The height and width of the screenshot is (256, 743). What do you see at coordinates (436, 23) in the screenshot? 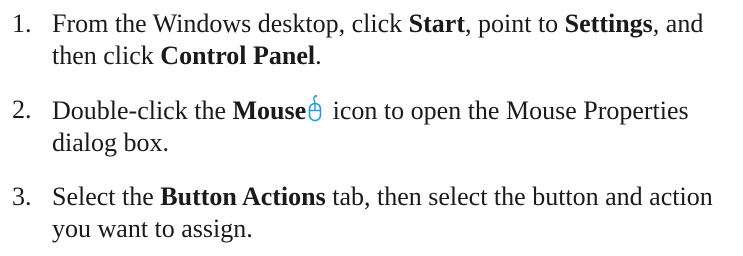
I see `start-label: Start` at bounding box center [436, 23].